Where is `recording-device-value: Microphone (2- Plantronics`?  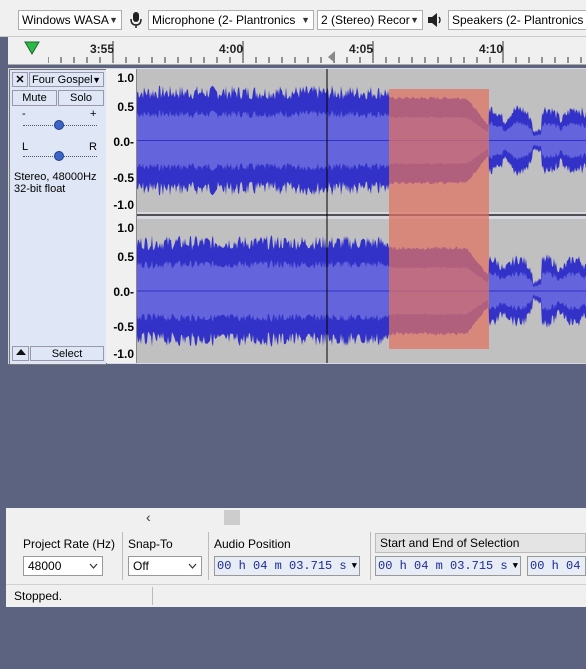 recording-device-value: Microphone (2- Plantronics is located at coordinates (224, 20).